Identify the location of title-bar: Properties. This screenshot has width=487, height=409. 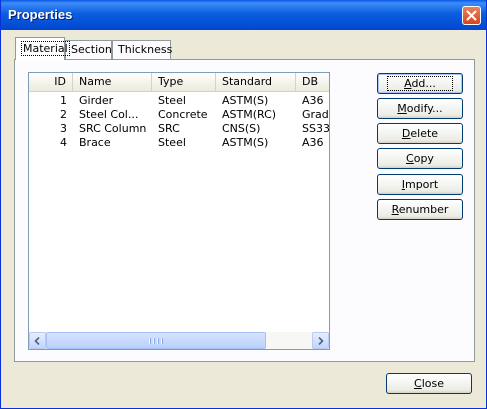
(243, 15).